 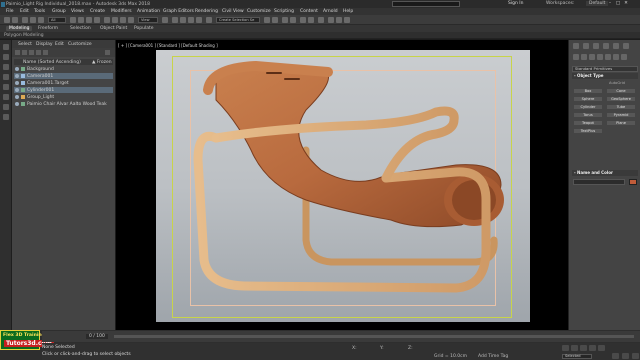 I want to click on menu-views: Views, so click(x=77, y=11).